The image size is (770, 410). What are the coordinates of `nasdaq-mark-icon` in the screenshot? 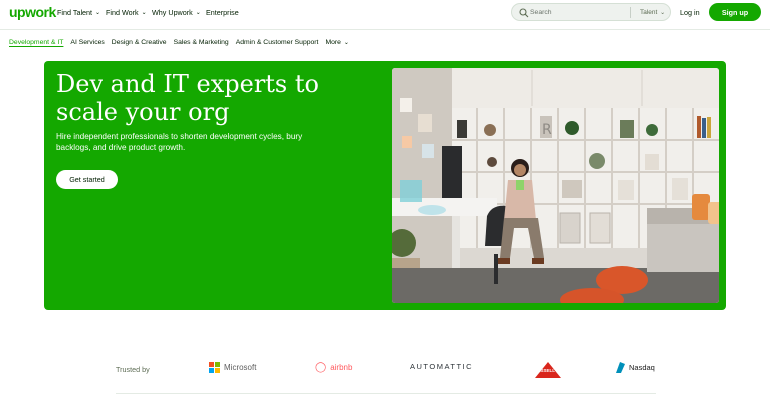 It's located at (620, 367).